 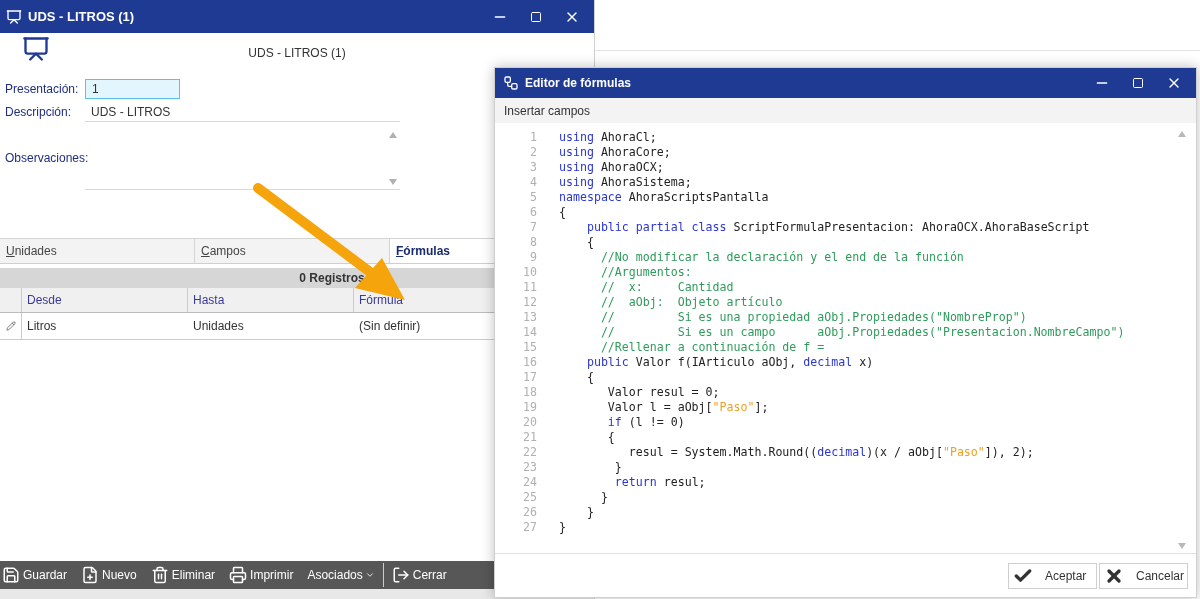 I want to click on code-line: Valor l = aObj["Paso"];, so click(x=687, y=407).